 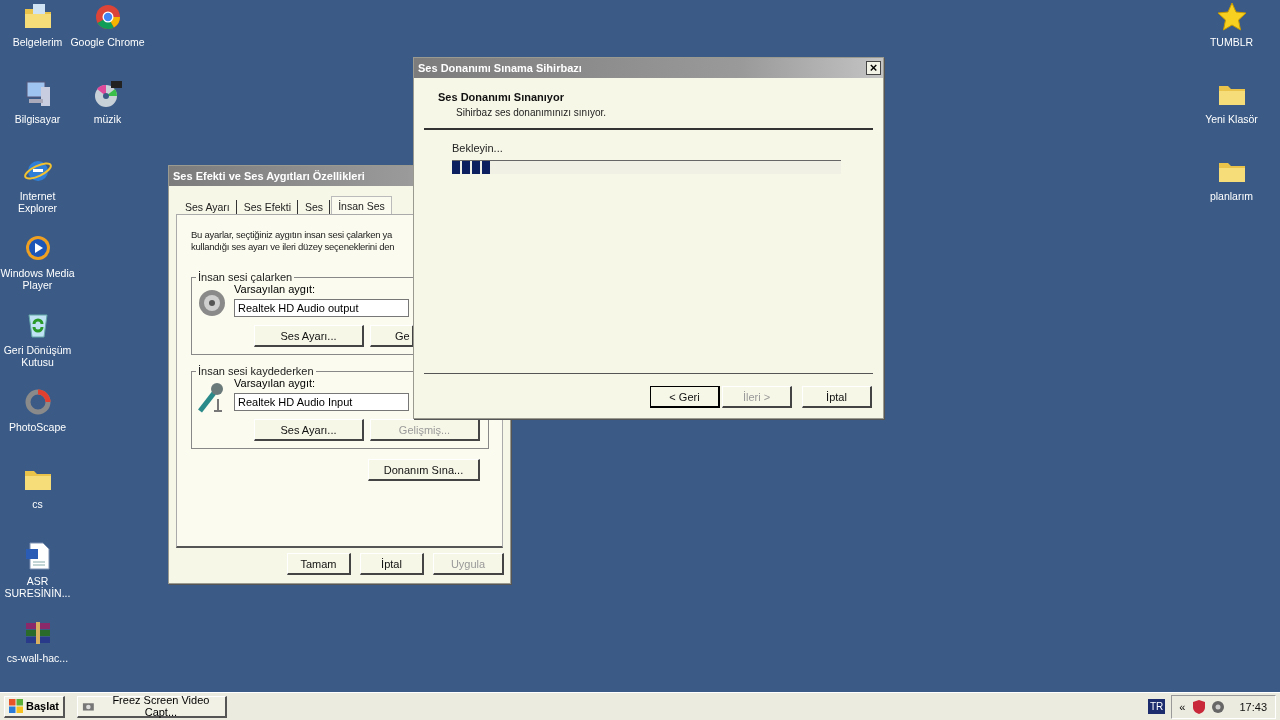 I want to click on icon-label: müzik, so click(x=107, y=119).